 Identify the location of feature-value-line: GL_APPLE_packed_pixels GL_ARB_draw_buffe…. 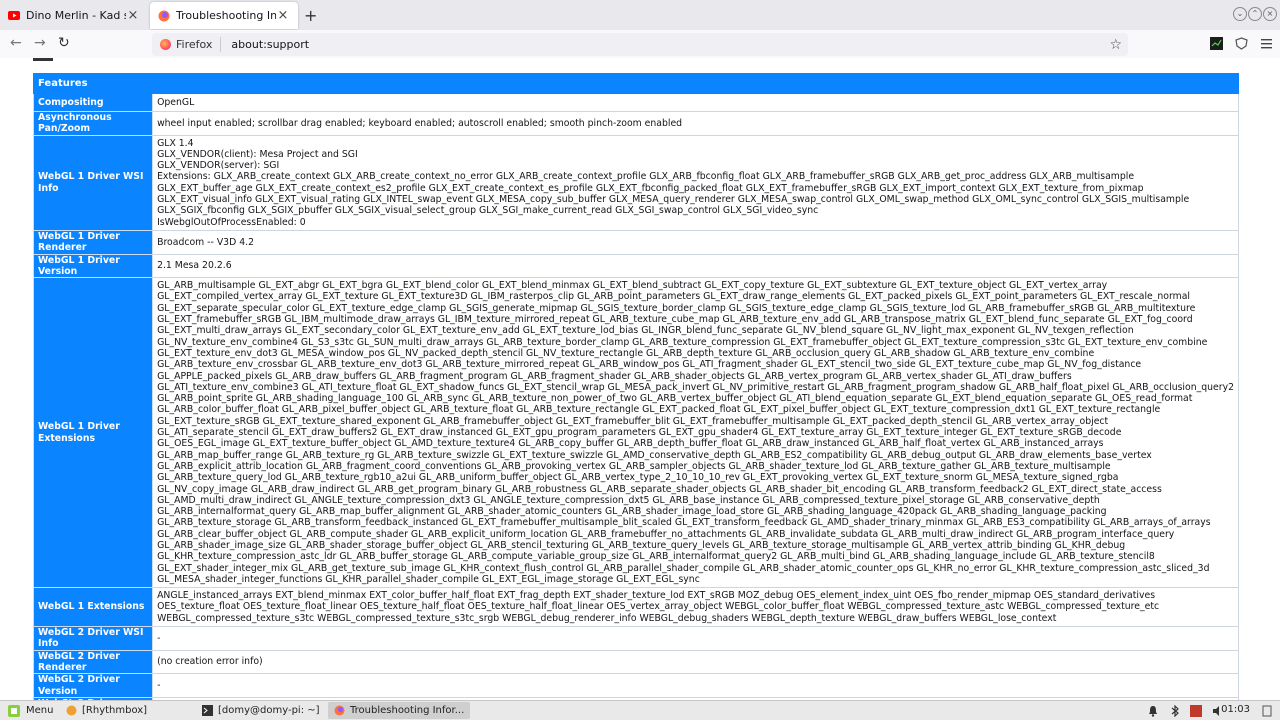
(614, 376).